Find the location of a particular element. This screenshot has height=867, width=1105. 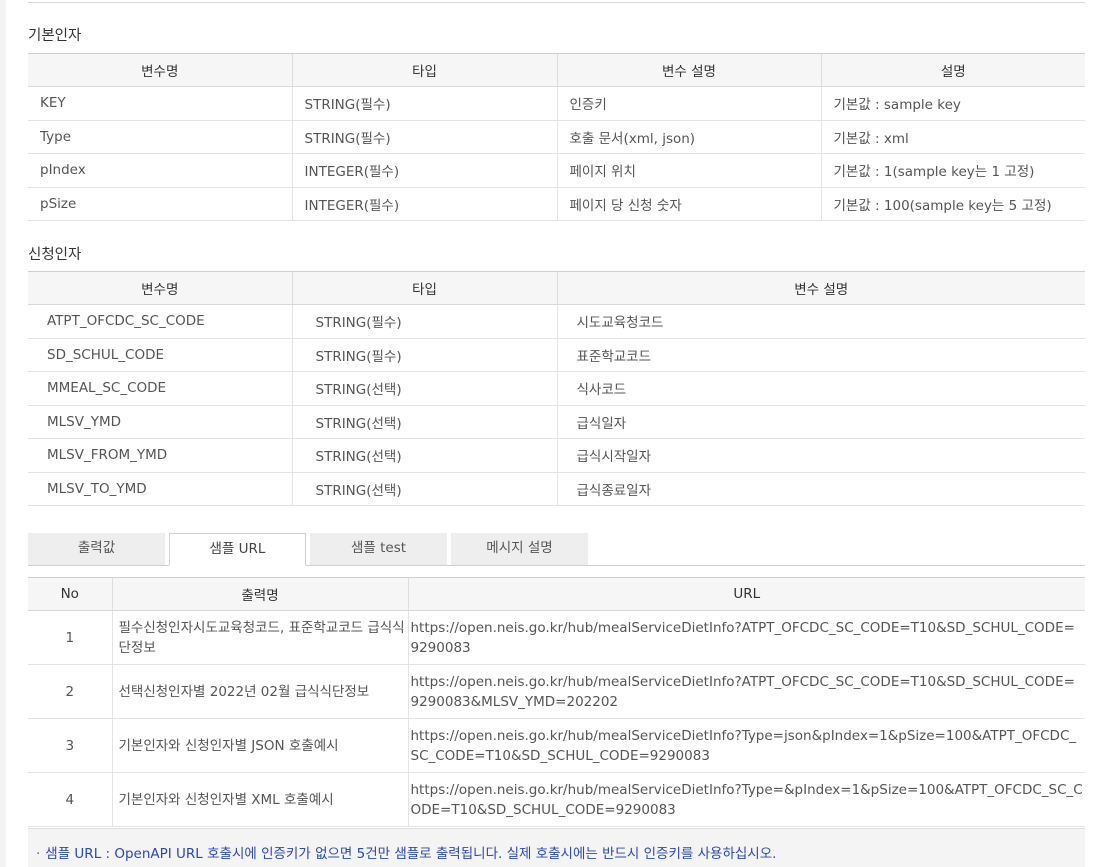

cell-var-name: KEY is located at coordinates (160, 103).